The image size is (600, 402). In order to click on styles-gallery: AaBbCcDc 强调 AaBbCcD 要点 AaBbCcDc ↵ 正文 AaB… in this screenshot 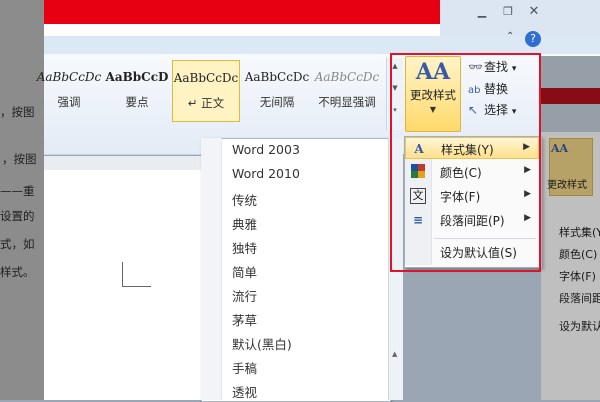, I will do `click(211, 89)`.